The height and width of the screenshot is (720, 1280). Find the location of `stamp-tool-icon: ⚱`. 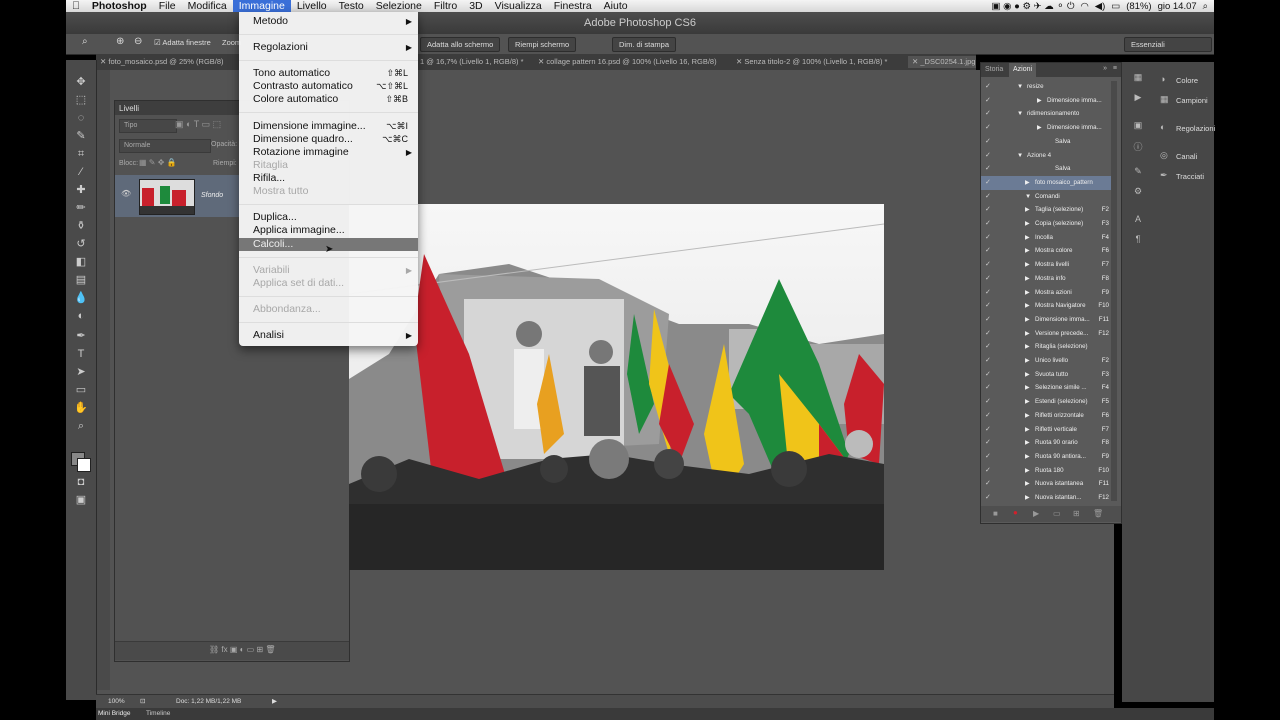

stamp-tool-icon: ⚱ is located at coordinates (81, 226).